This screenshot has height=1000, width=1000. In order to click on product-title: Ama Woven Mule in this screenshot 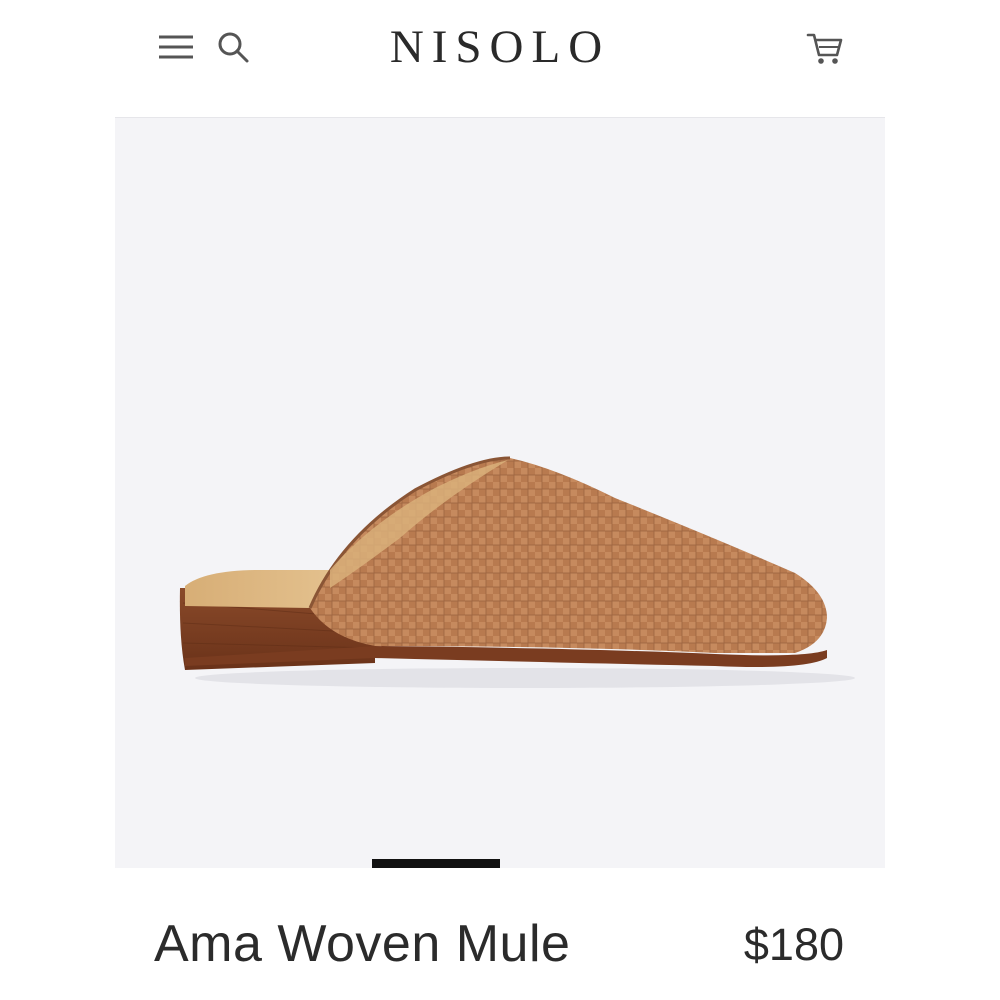, I will do `click(362, 944)`.